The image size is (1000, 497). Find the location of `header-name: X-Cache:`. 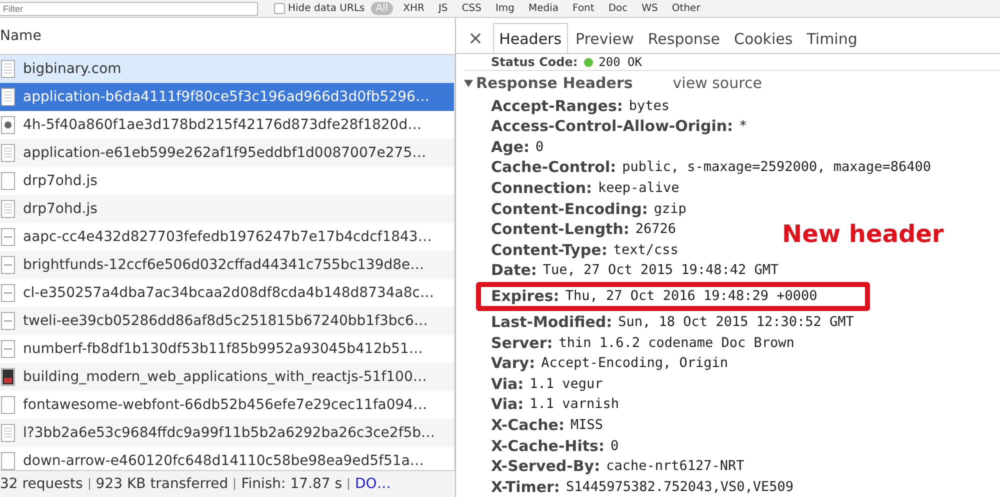

header-name: X-Cache: is located at coordinates (527, 425).